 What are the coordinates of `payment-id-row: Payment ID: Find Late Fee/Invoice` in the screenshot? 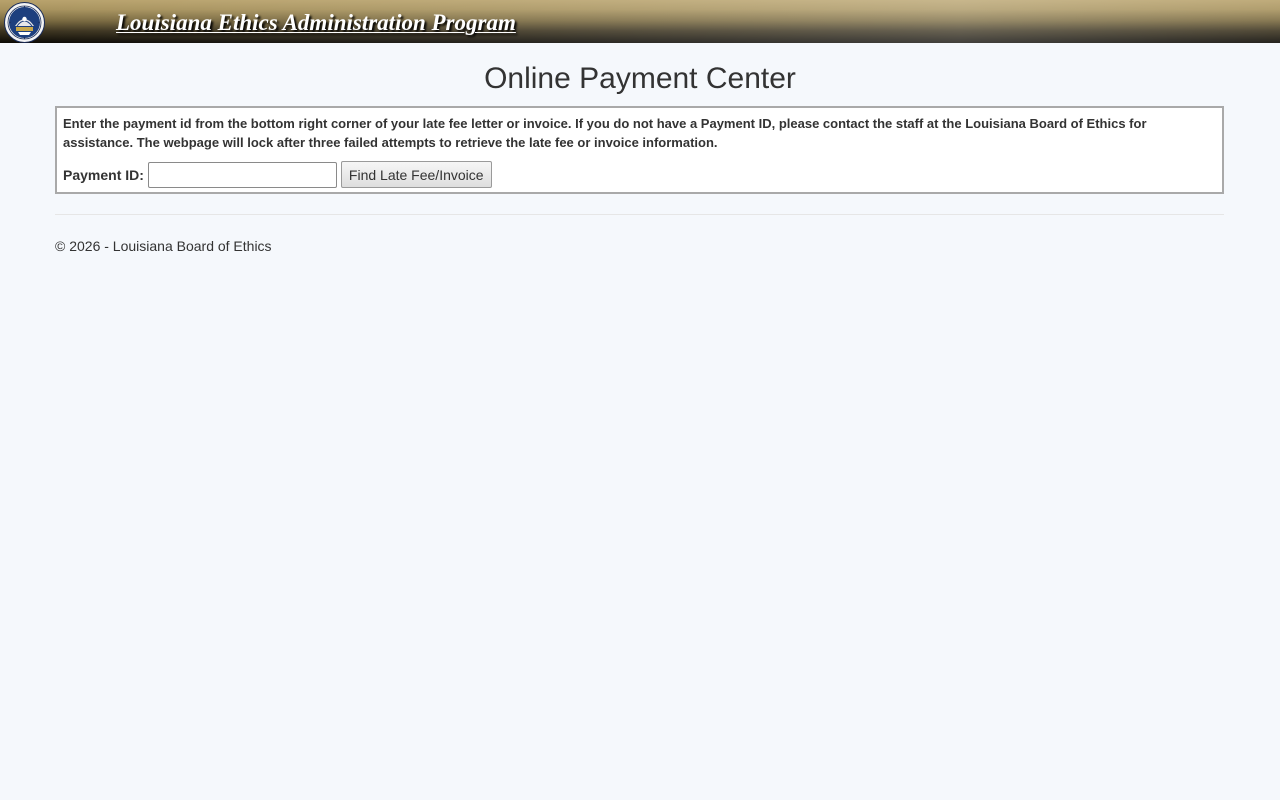 It's located at (277, 174).